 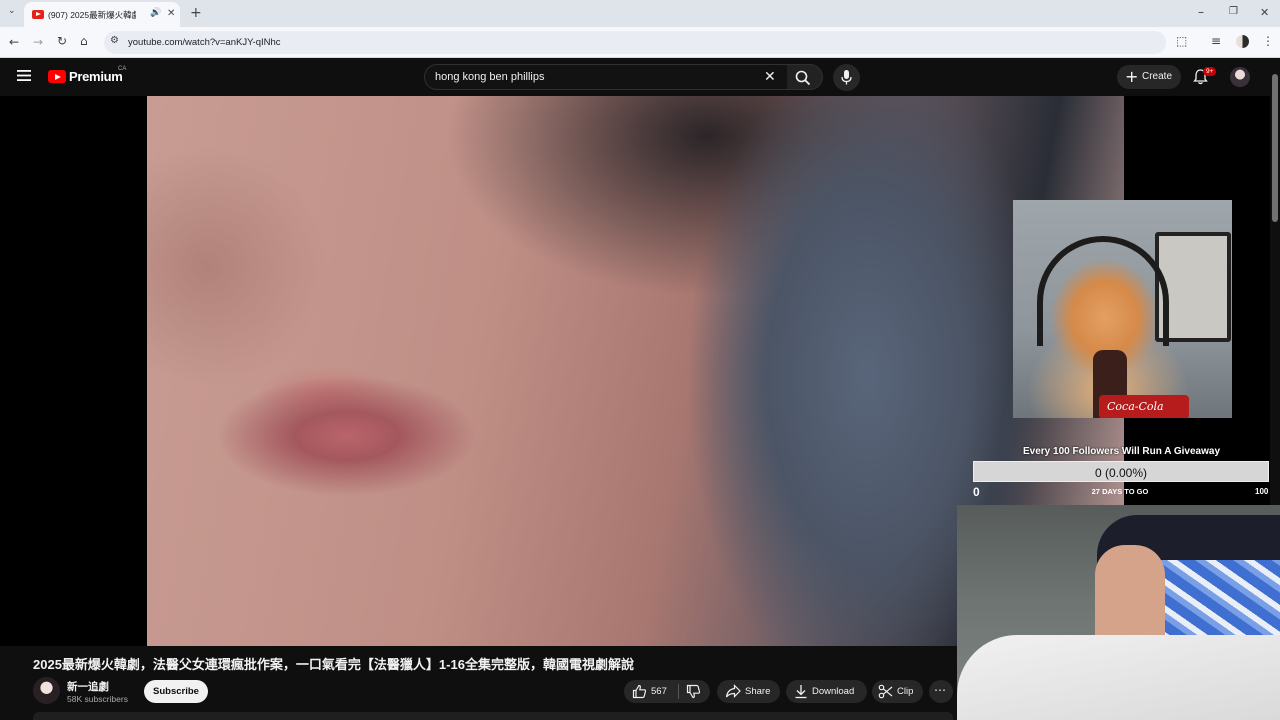 What do you see at coordinates (801, 692) in the screenshot?
I see `download-icon` at bounding box center [801, 692].